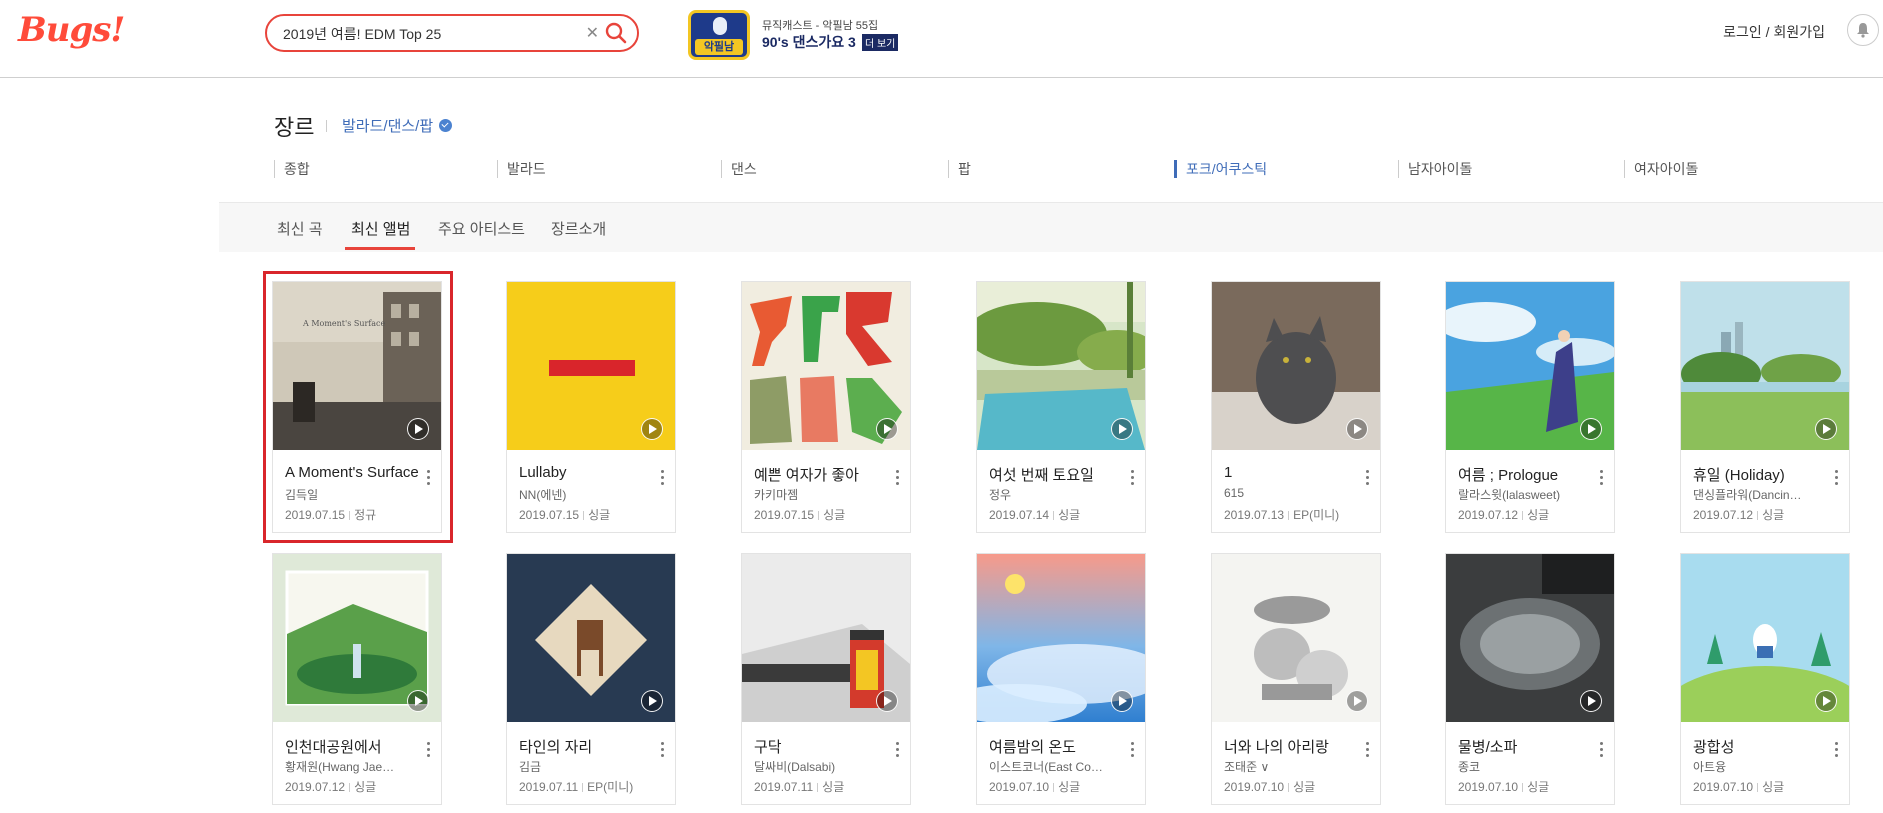 This screenshot has width=1883, height=813. Describe the element at coordinates (959, 169) in the screenshot. I see `category-pop: 팝` at that location.